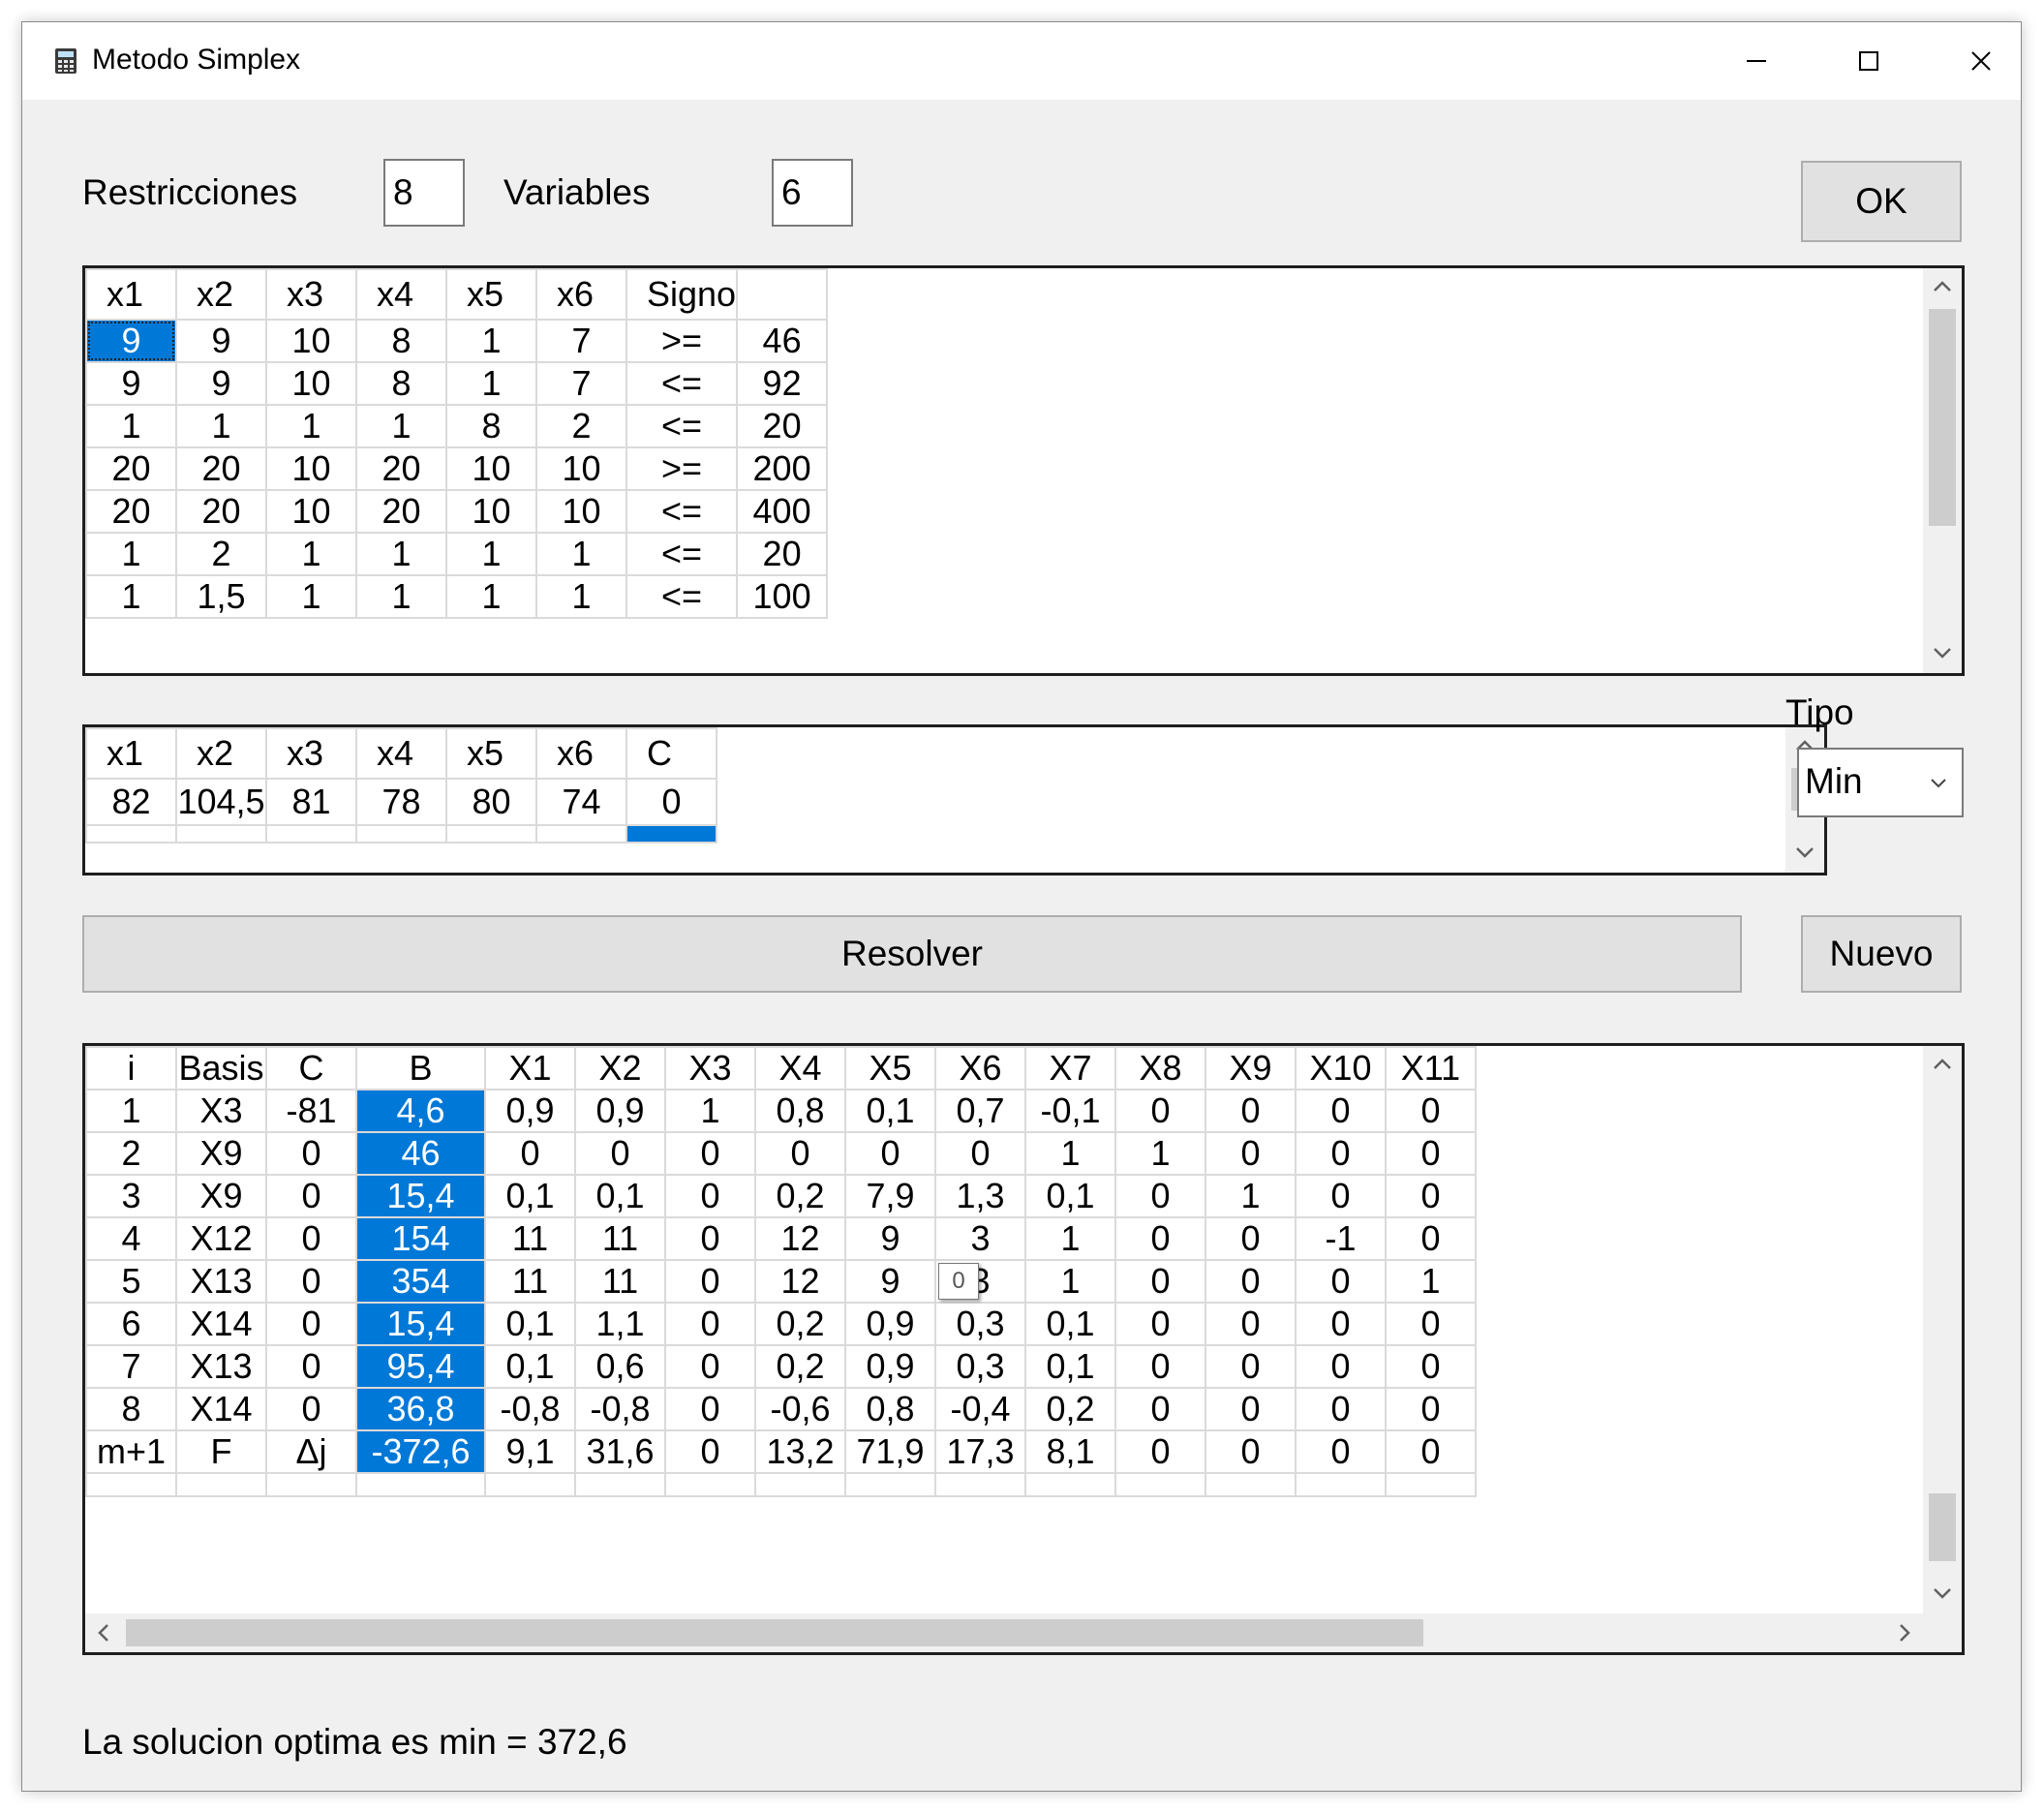  Describe the element at coordinates (491, 295) in the screenshot. I see `column-header: x5` at that location.